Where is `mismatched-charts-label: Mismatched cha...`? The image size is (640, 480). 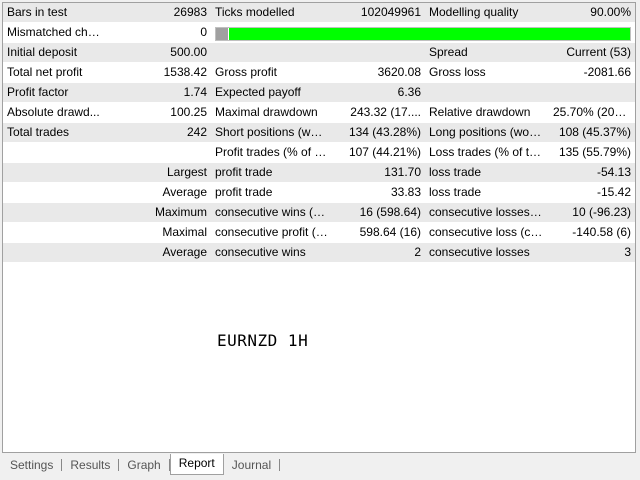
mismatched-charts-label: Mismatched cha... is located at coordinates (55, 32).